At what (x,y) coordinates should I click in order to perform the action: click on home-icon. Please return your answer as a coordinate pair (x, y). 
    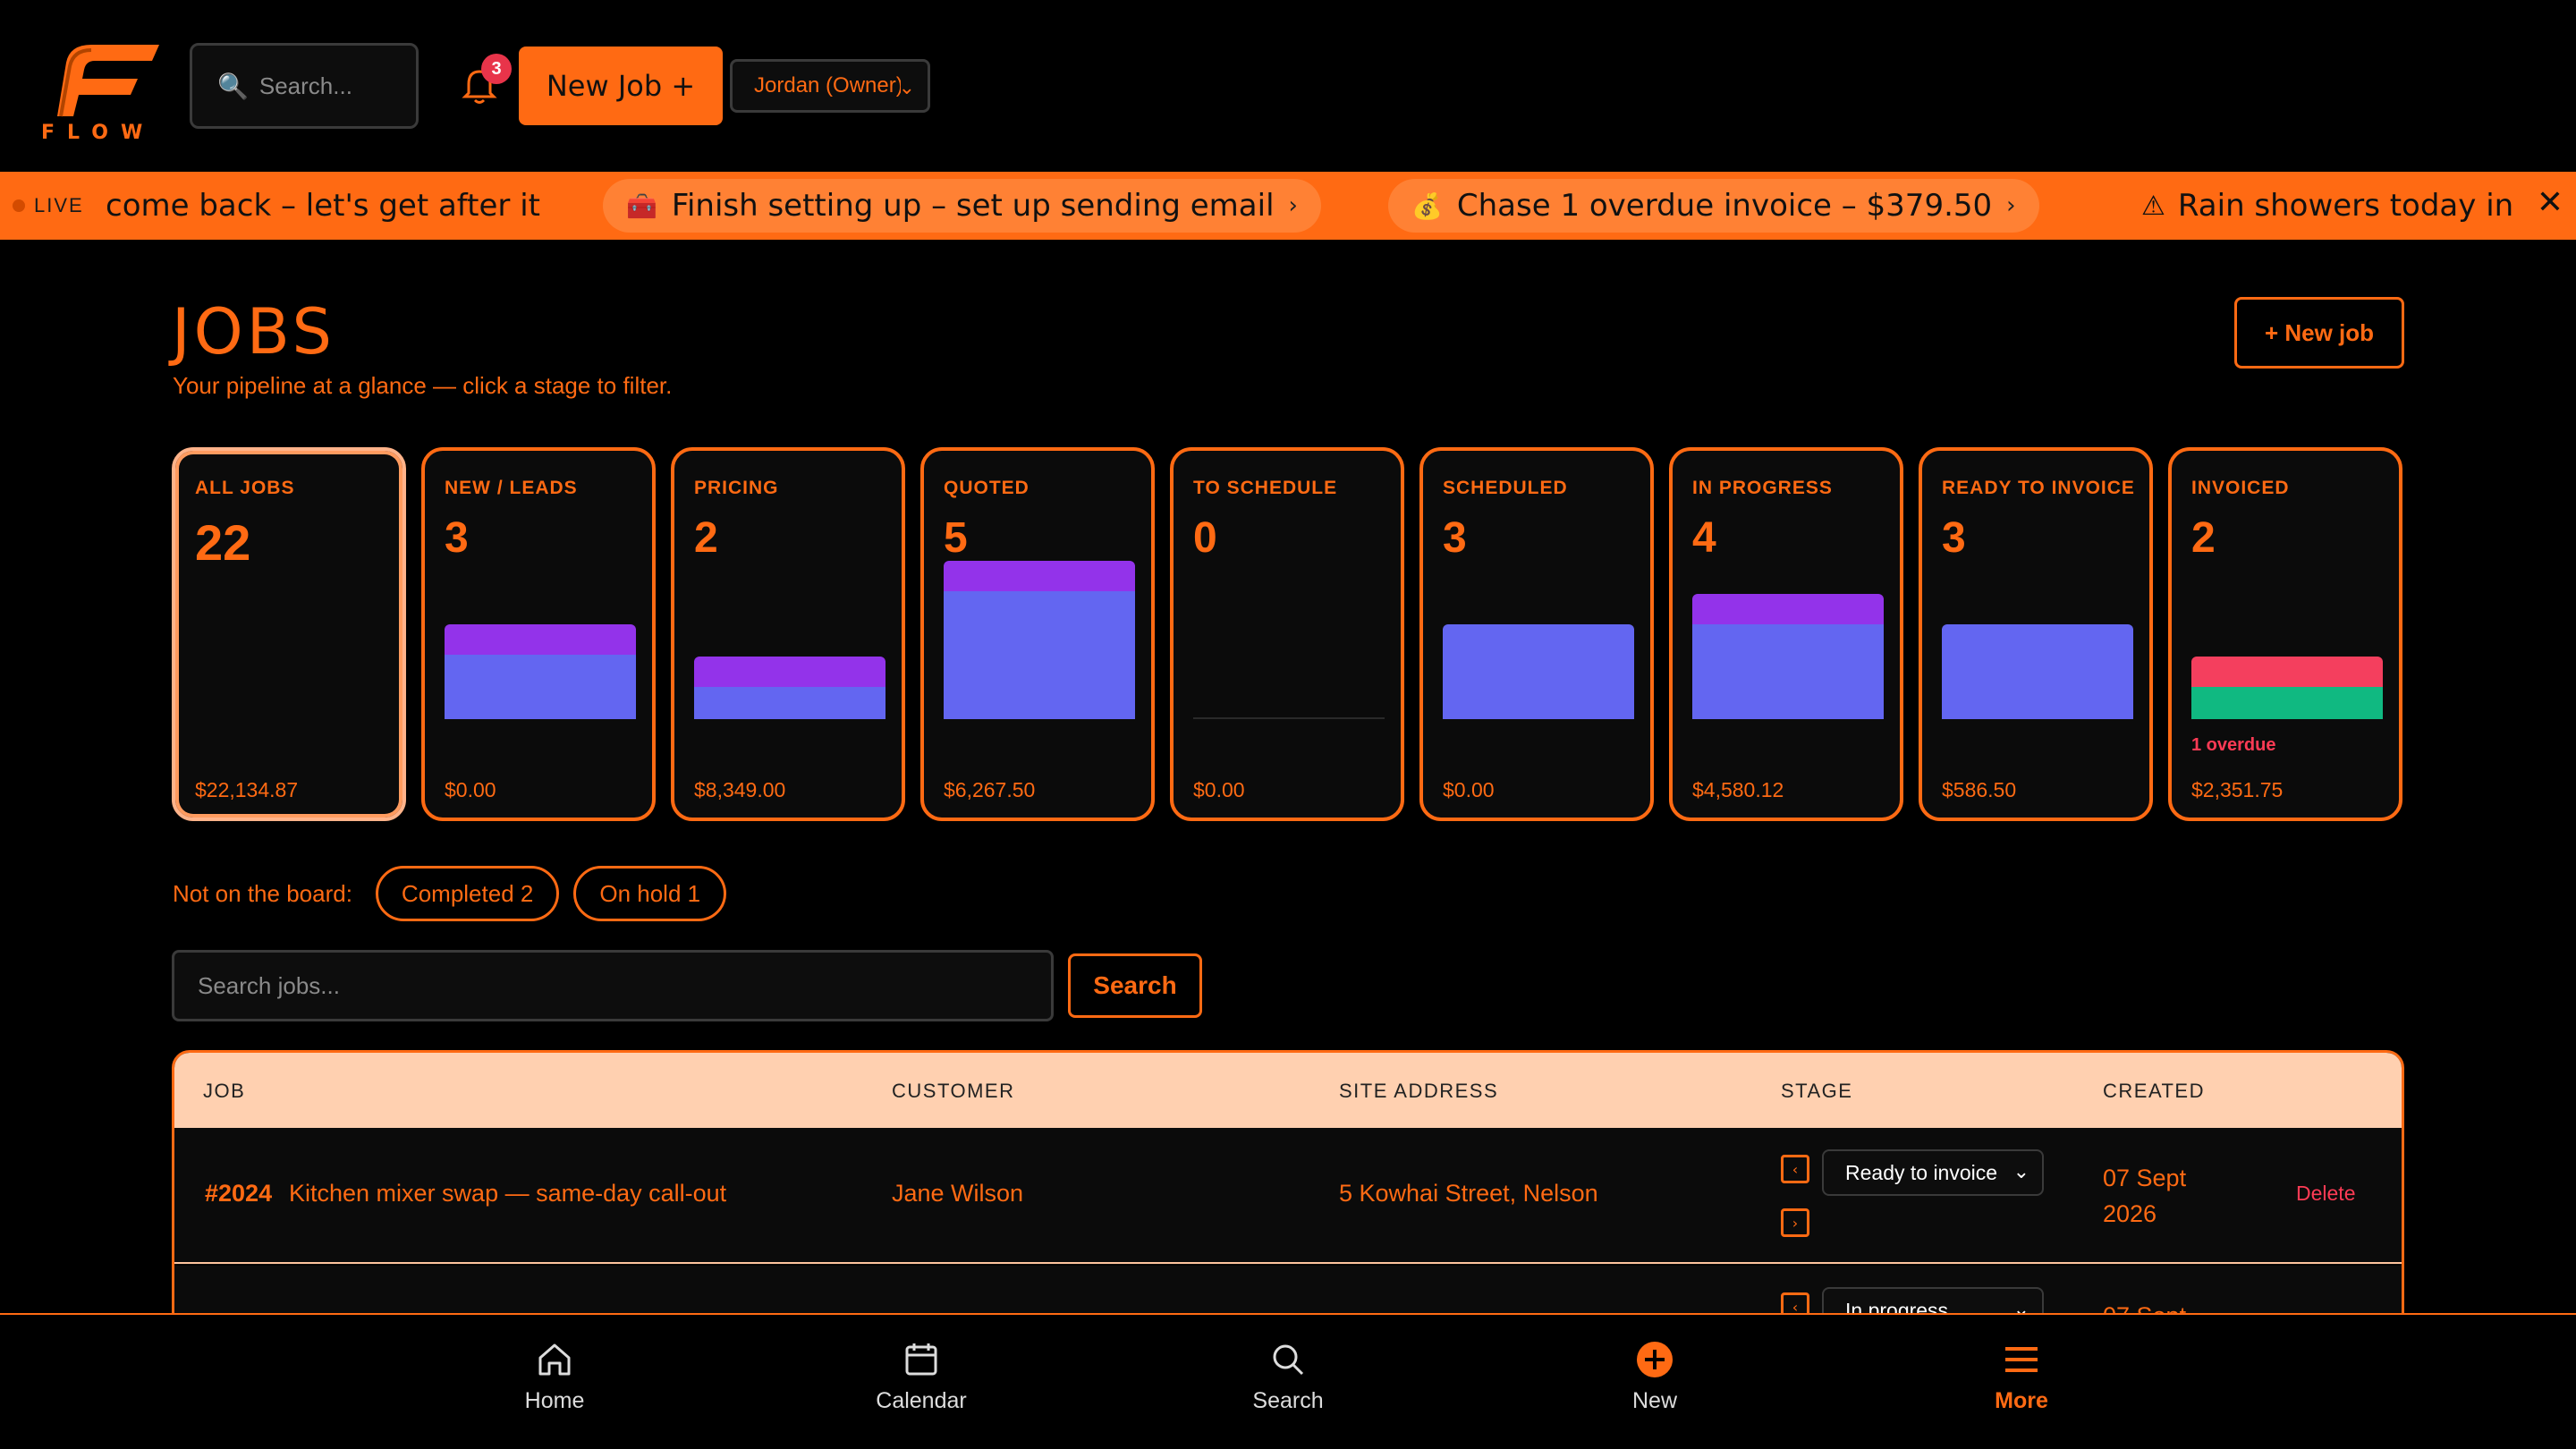
    Looking at the image, I should click on (554, 1359).